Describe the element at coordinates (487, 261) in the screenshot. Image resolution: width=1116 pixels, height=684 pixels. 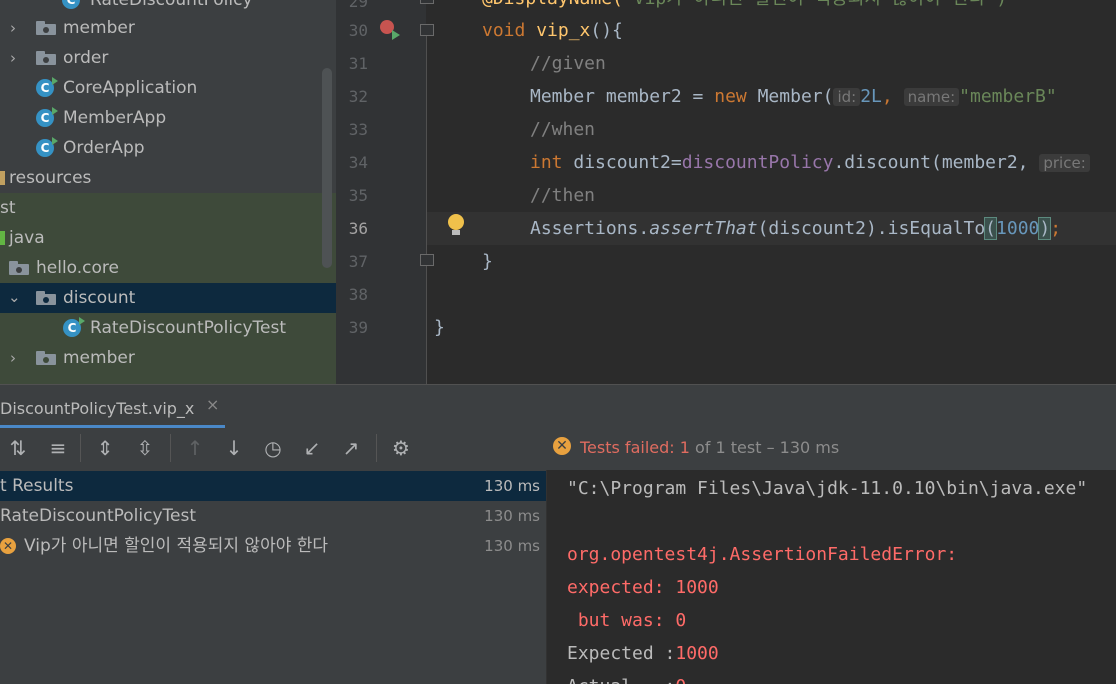
I see `code-line-37: }` at that location.